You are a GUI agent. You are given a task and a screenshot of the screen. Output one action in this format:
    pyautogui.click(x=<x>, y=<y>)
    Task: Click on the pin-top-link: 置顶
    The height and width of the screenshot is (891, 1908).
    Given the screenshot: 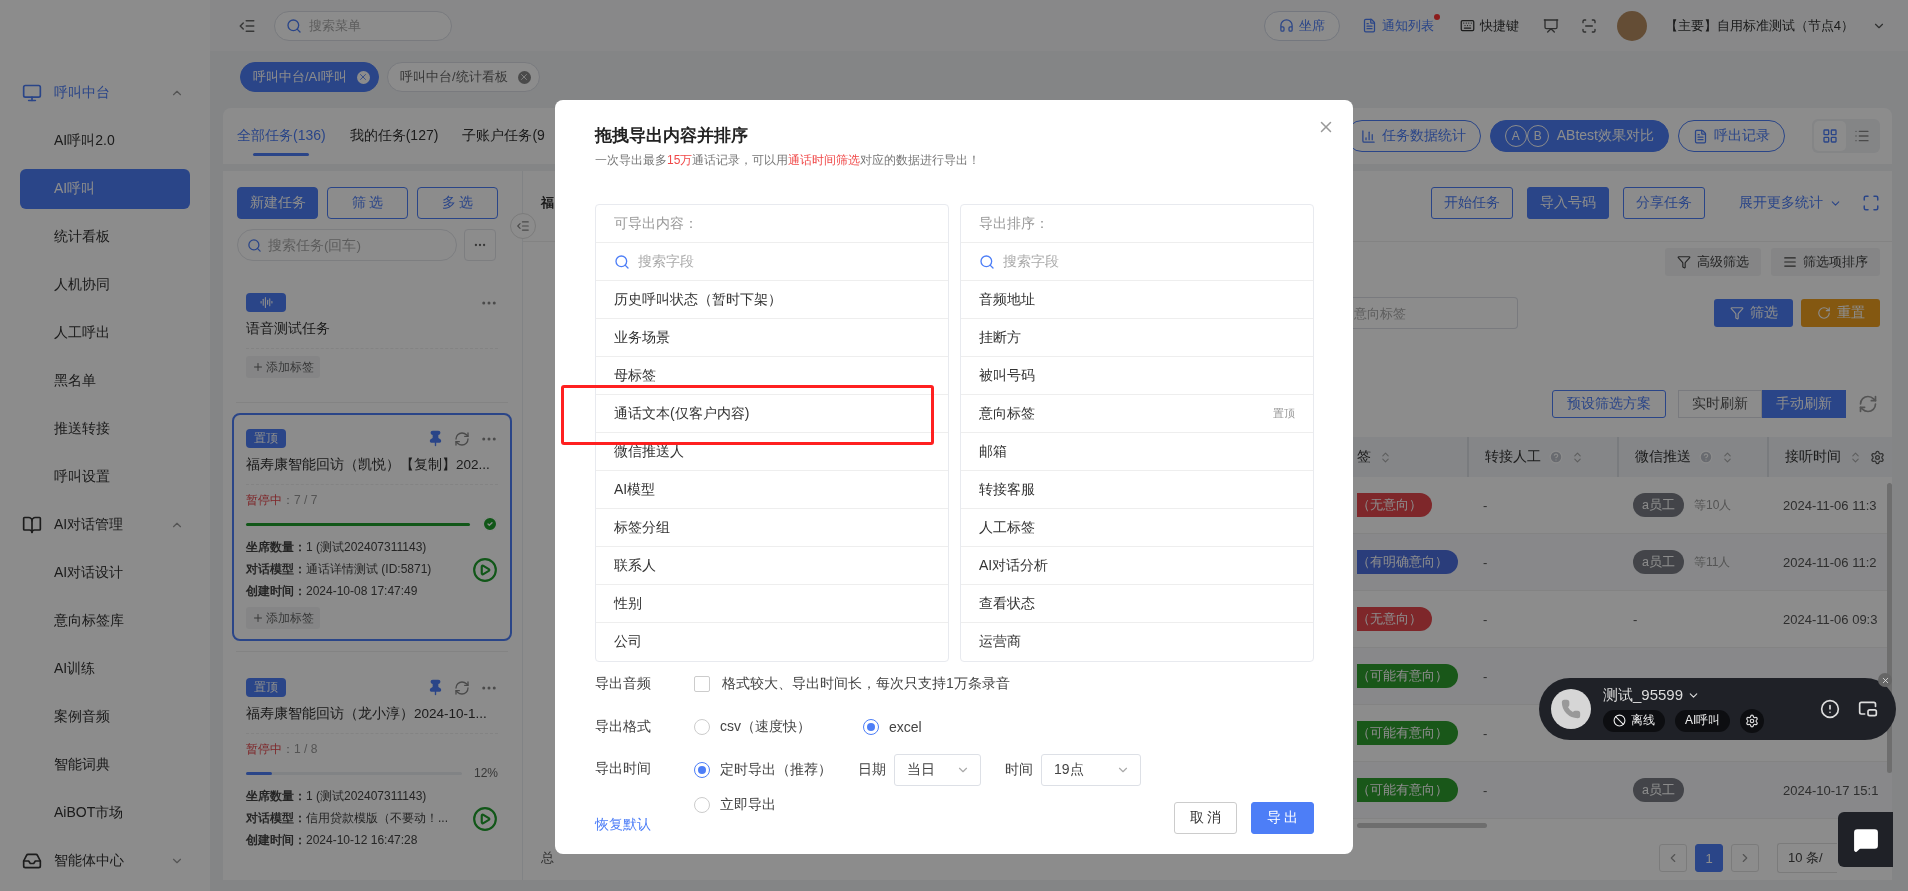 What is the action you would take?
    pyautogui.click(x=1284, y=413)
    